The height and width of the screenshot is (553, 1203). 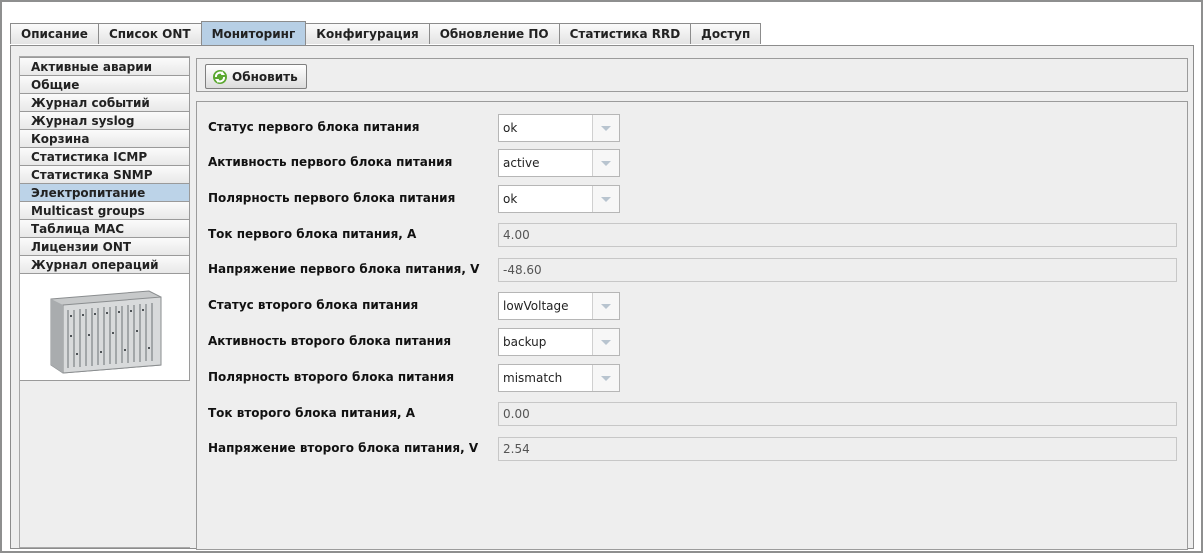 I want to click on psu2-activity-label: Активность второго блока питания, so click(x=330, y=341).